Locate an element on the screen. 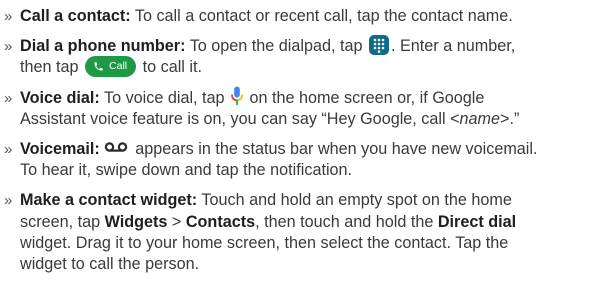 The height and width of the screenshot is (293, 615). call-button-graphic: Call is located at coordinates (111, 66).